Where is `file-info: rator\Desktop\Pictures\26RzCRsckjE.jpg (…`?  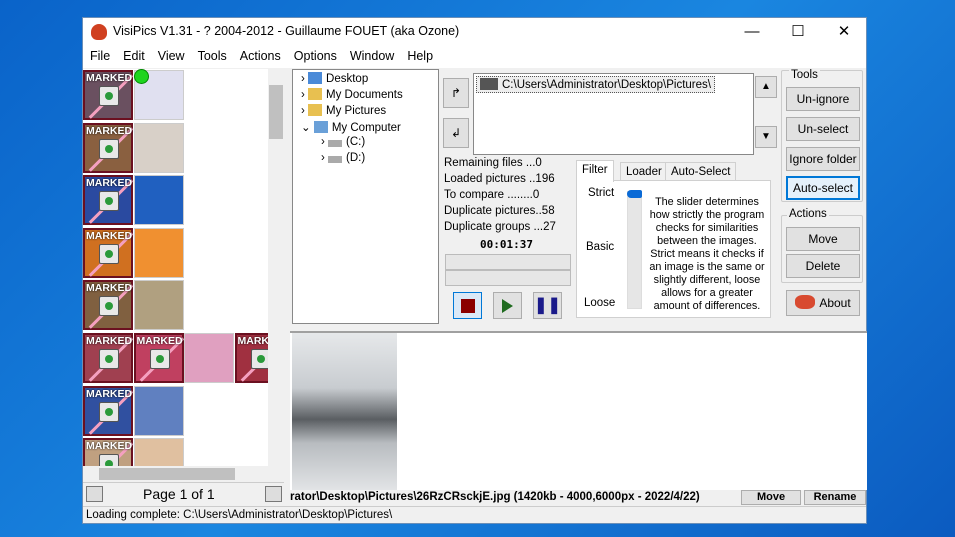 file-info: rator\Desktop\Pictures\26RzCRsckjE.jpg (… is located at coordinates (495, 497).